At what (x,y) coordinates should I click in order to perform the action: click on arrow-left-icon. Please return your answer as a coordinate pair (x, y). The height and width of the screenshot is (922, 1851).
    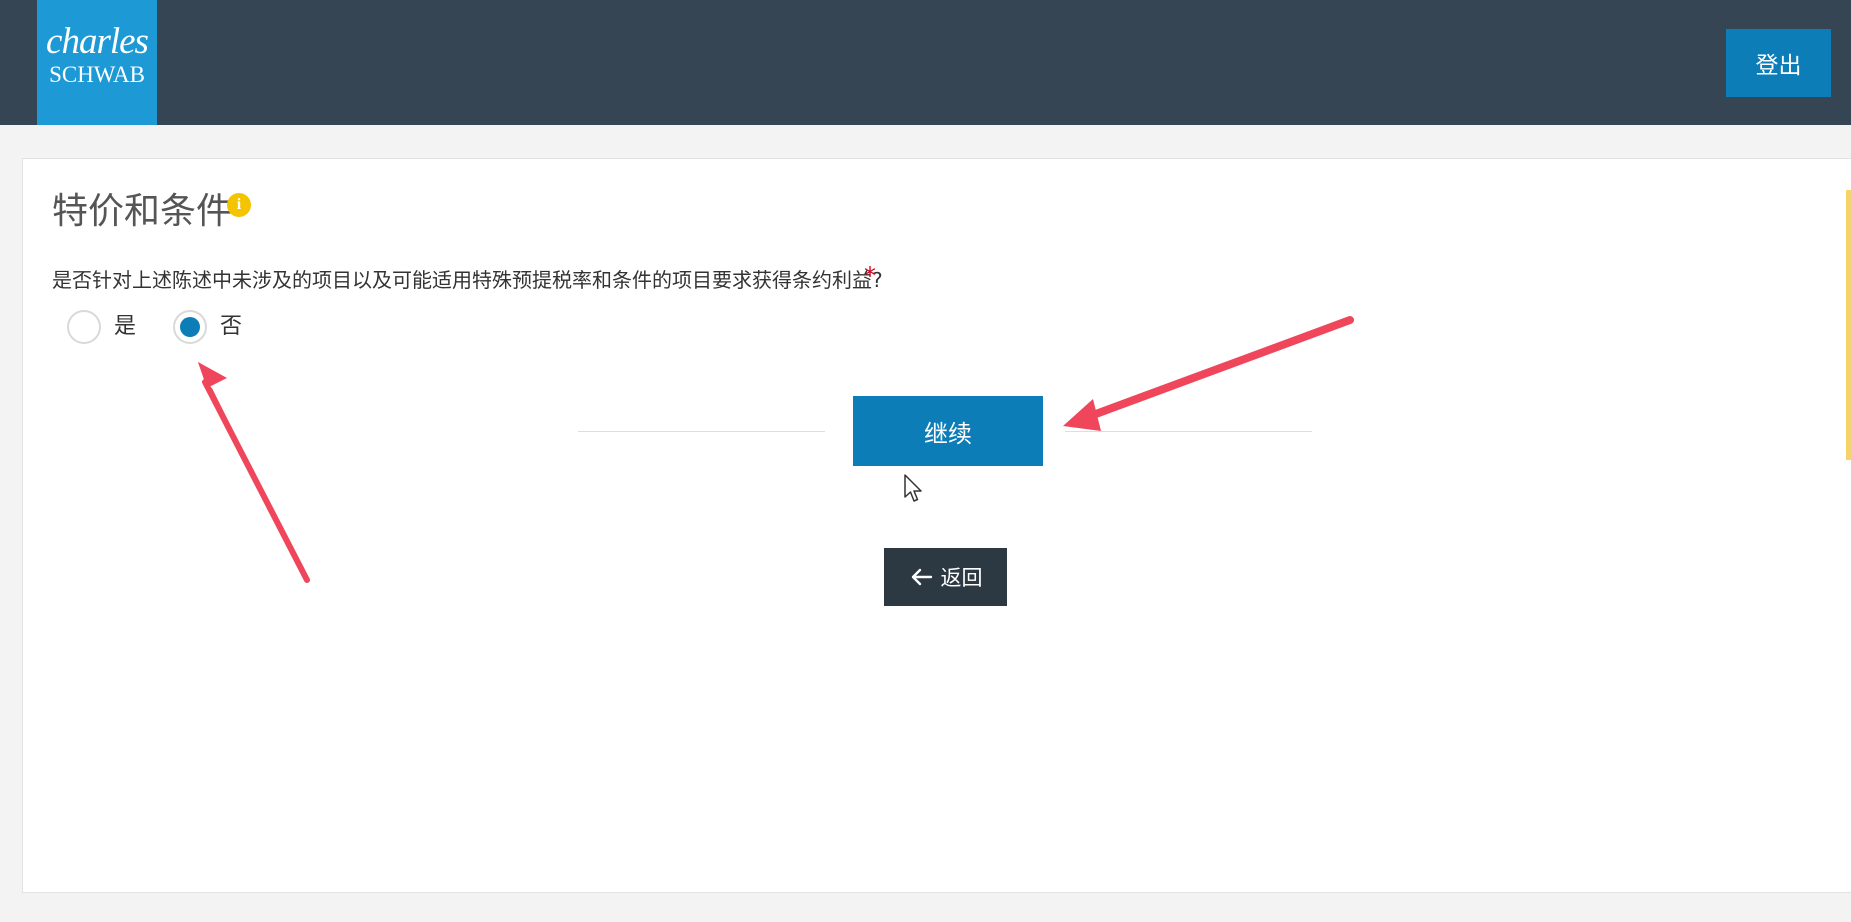
    Looking at the image, I should click on (921, 577).